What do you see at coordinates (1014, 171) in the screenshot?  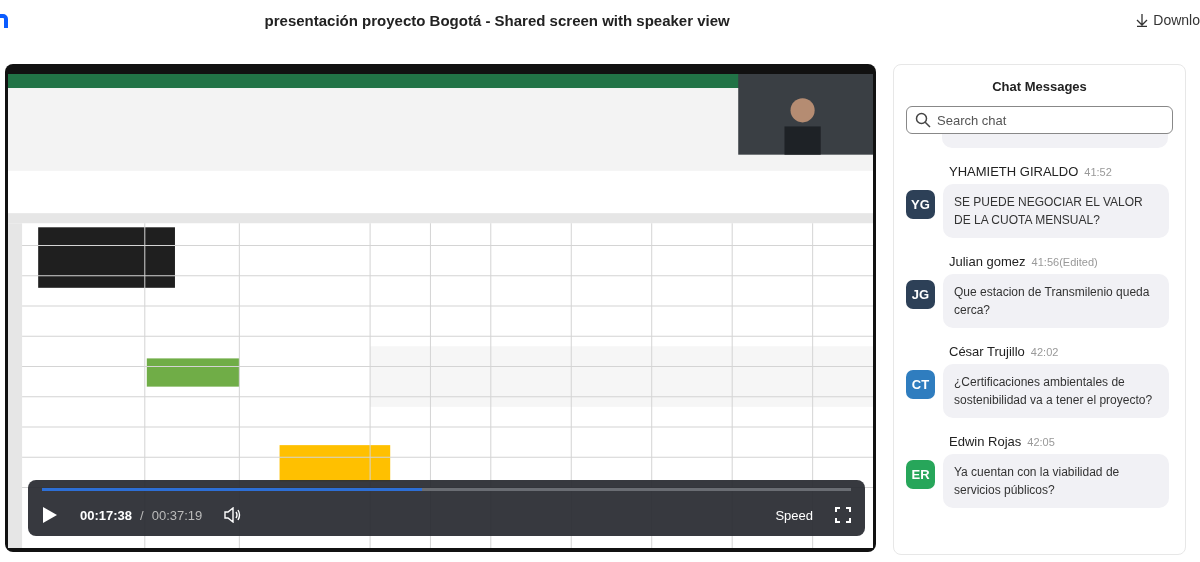 I see `sender-name: YHAMIETH GIRALDO` at bounding box center [1014, 171].